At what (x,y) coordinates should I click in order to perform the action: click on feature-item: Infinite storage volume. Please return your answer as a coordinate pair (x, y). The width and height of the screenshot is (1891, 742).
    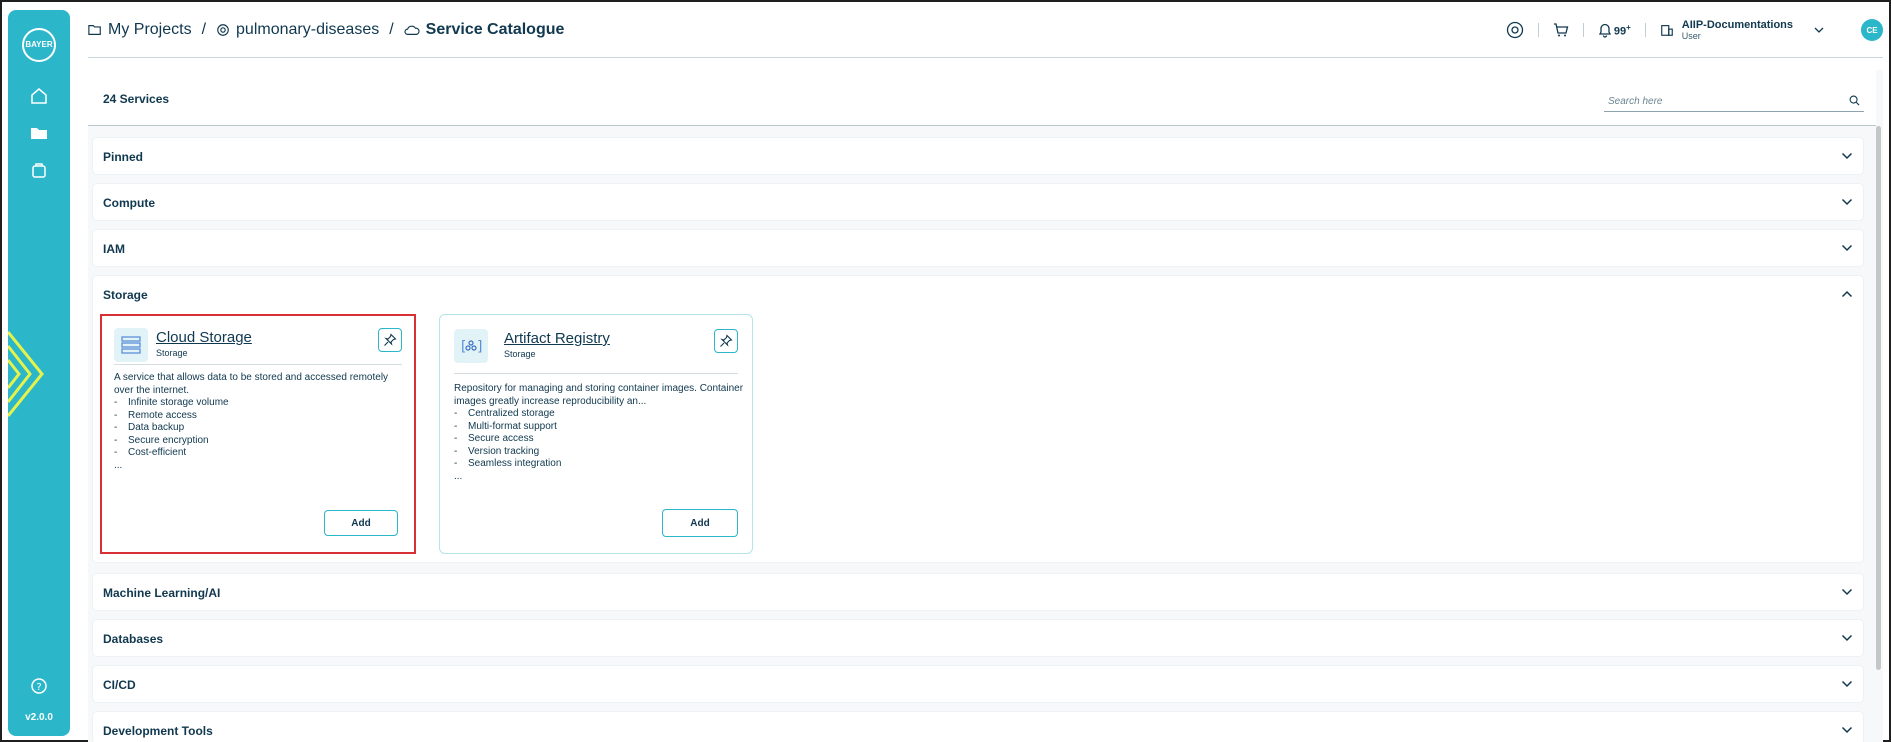
    Looking at the image, I should click on (259, 403).